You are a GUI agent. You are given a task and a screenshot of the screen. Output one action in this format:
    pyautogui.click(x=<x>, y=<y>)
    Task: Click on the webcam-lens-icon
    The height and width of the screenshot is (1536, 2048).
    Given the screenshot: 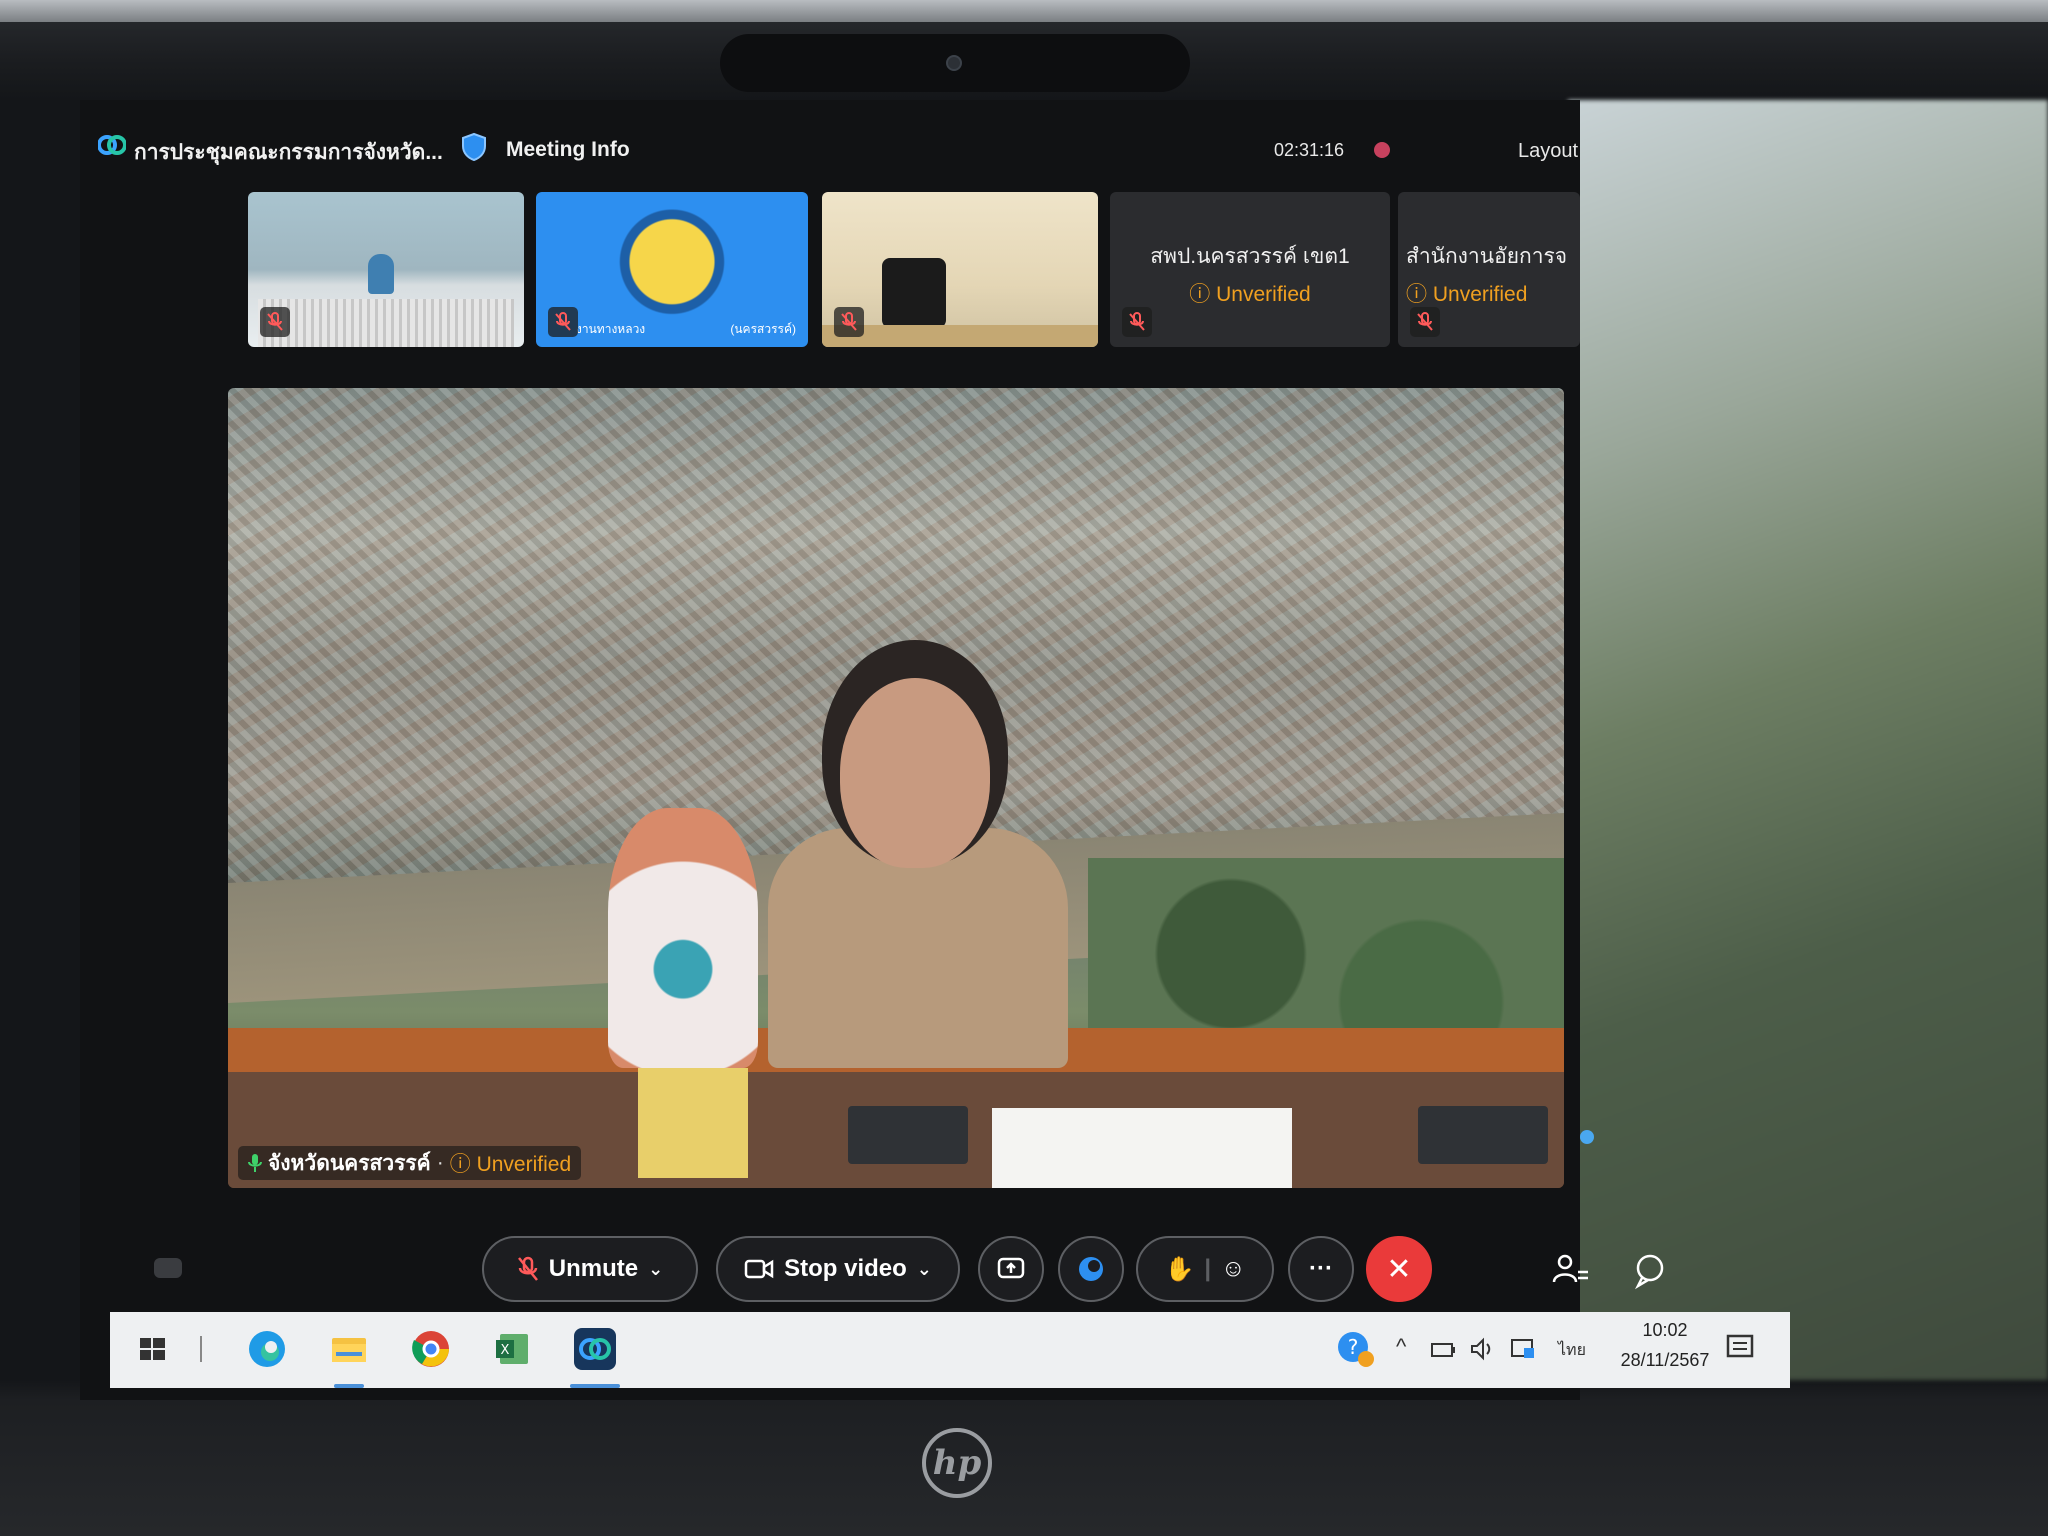 What is the action you would take?
    pyautogui.click(x=954, y=63)
    